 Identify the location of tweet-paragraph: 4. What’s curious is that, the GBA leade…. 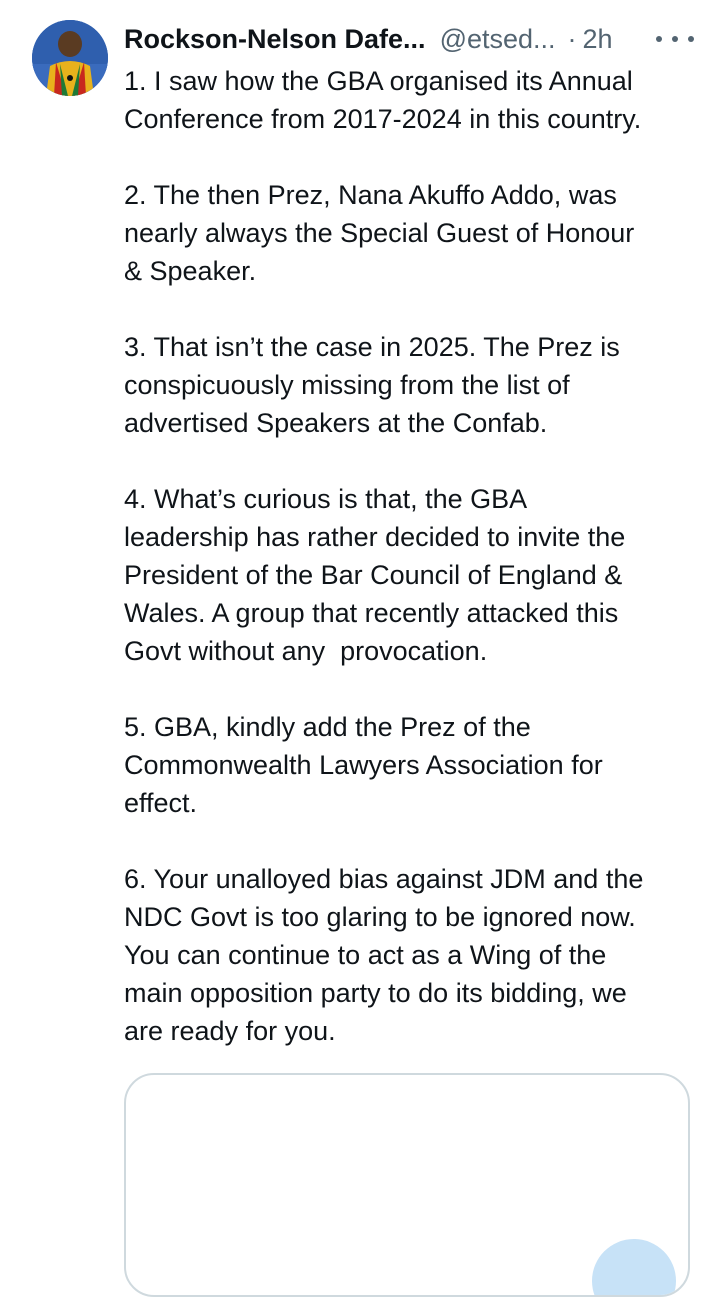
(375, 575).